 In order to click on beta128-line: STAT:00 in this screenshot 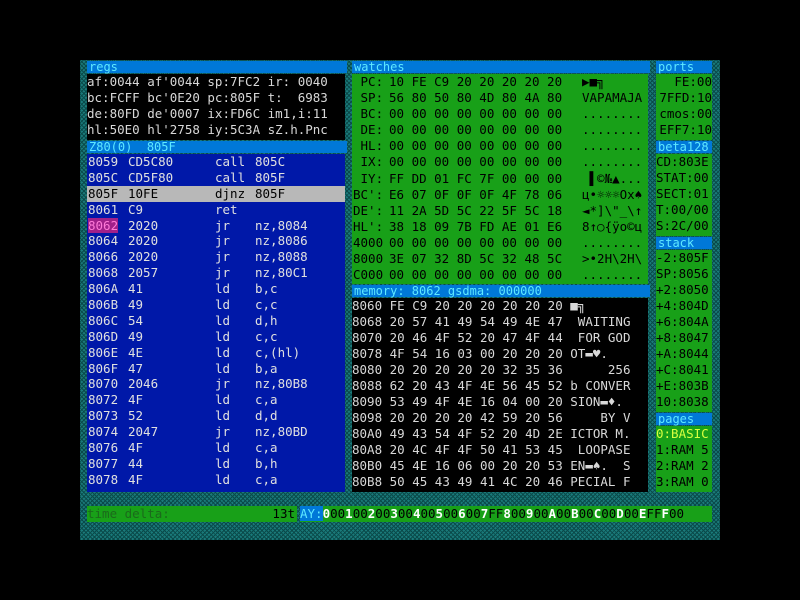, I will do `click(684, 178)`.